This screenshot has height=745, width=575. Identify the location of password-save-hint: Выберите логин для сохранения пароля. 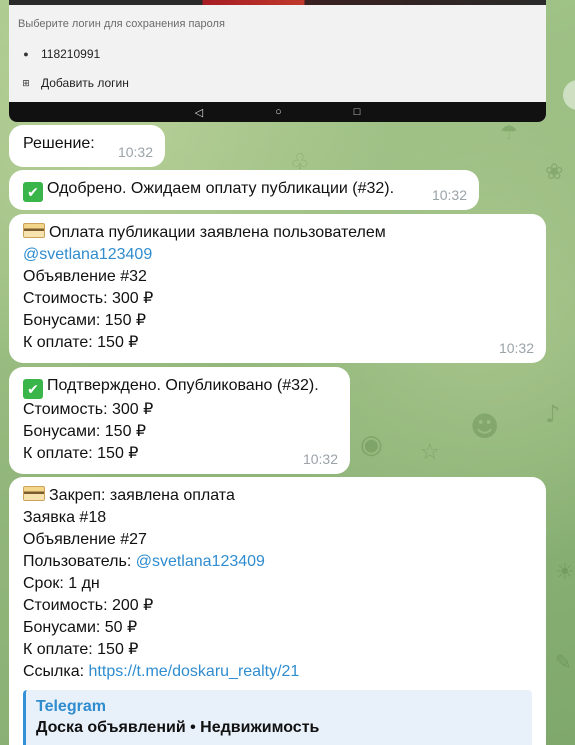
(121, 24).